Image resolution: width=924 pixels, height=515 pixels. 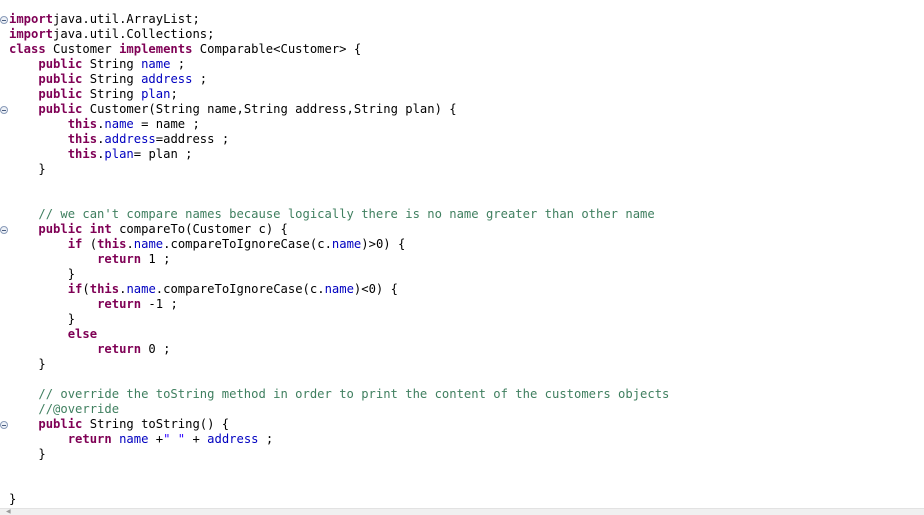 What do you see at coordinates (82, 334) in the screenshot?
I see `keyword-token: else` at bounding box center [82, 334].